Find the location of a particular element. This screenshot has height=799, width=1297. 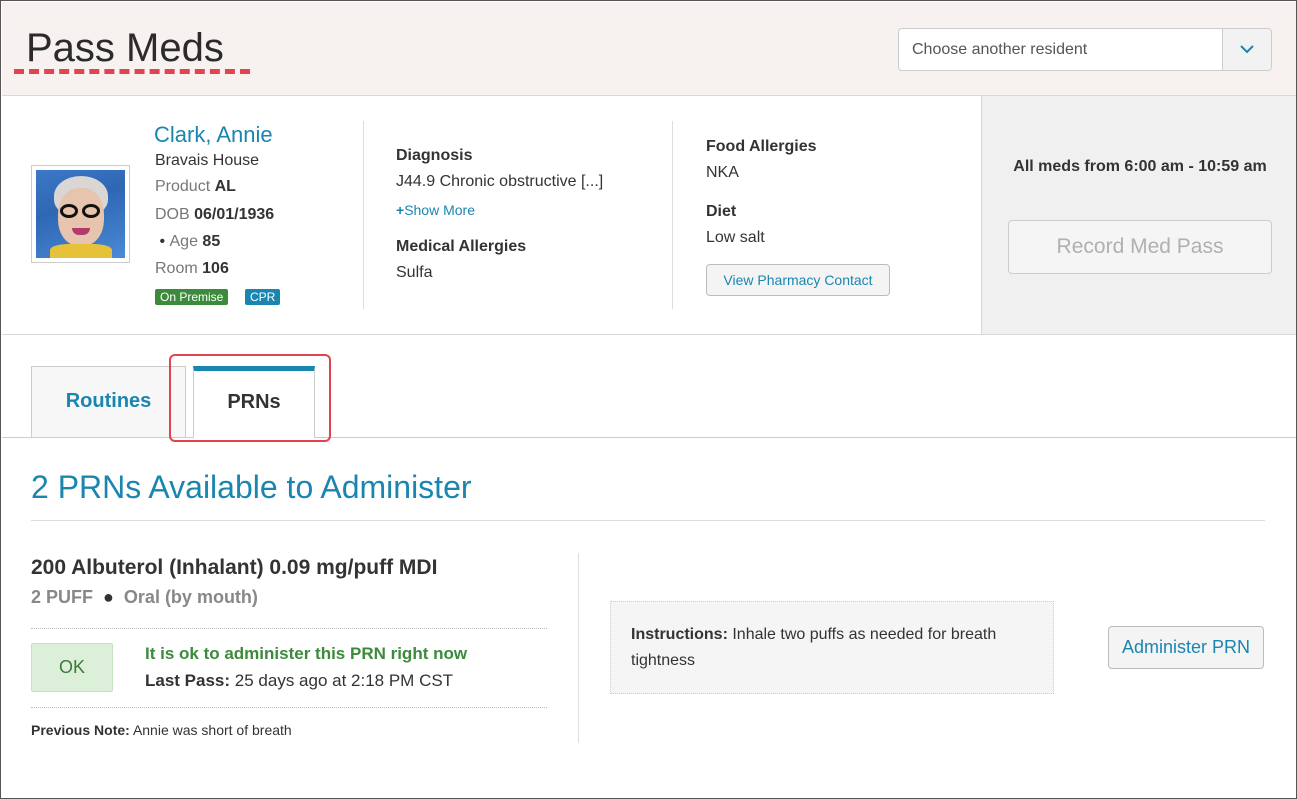

diagnosis-value: J44.9 Chronic obstructive [...] is located at coordinates (500, 181).